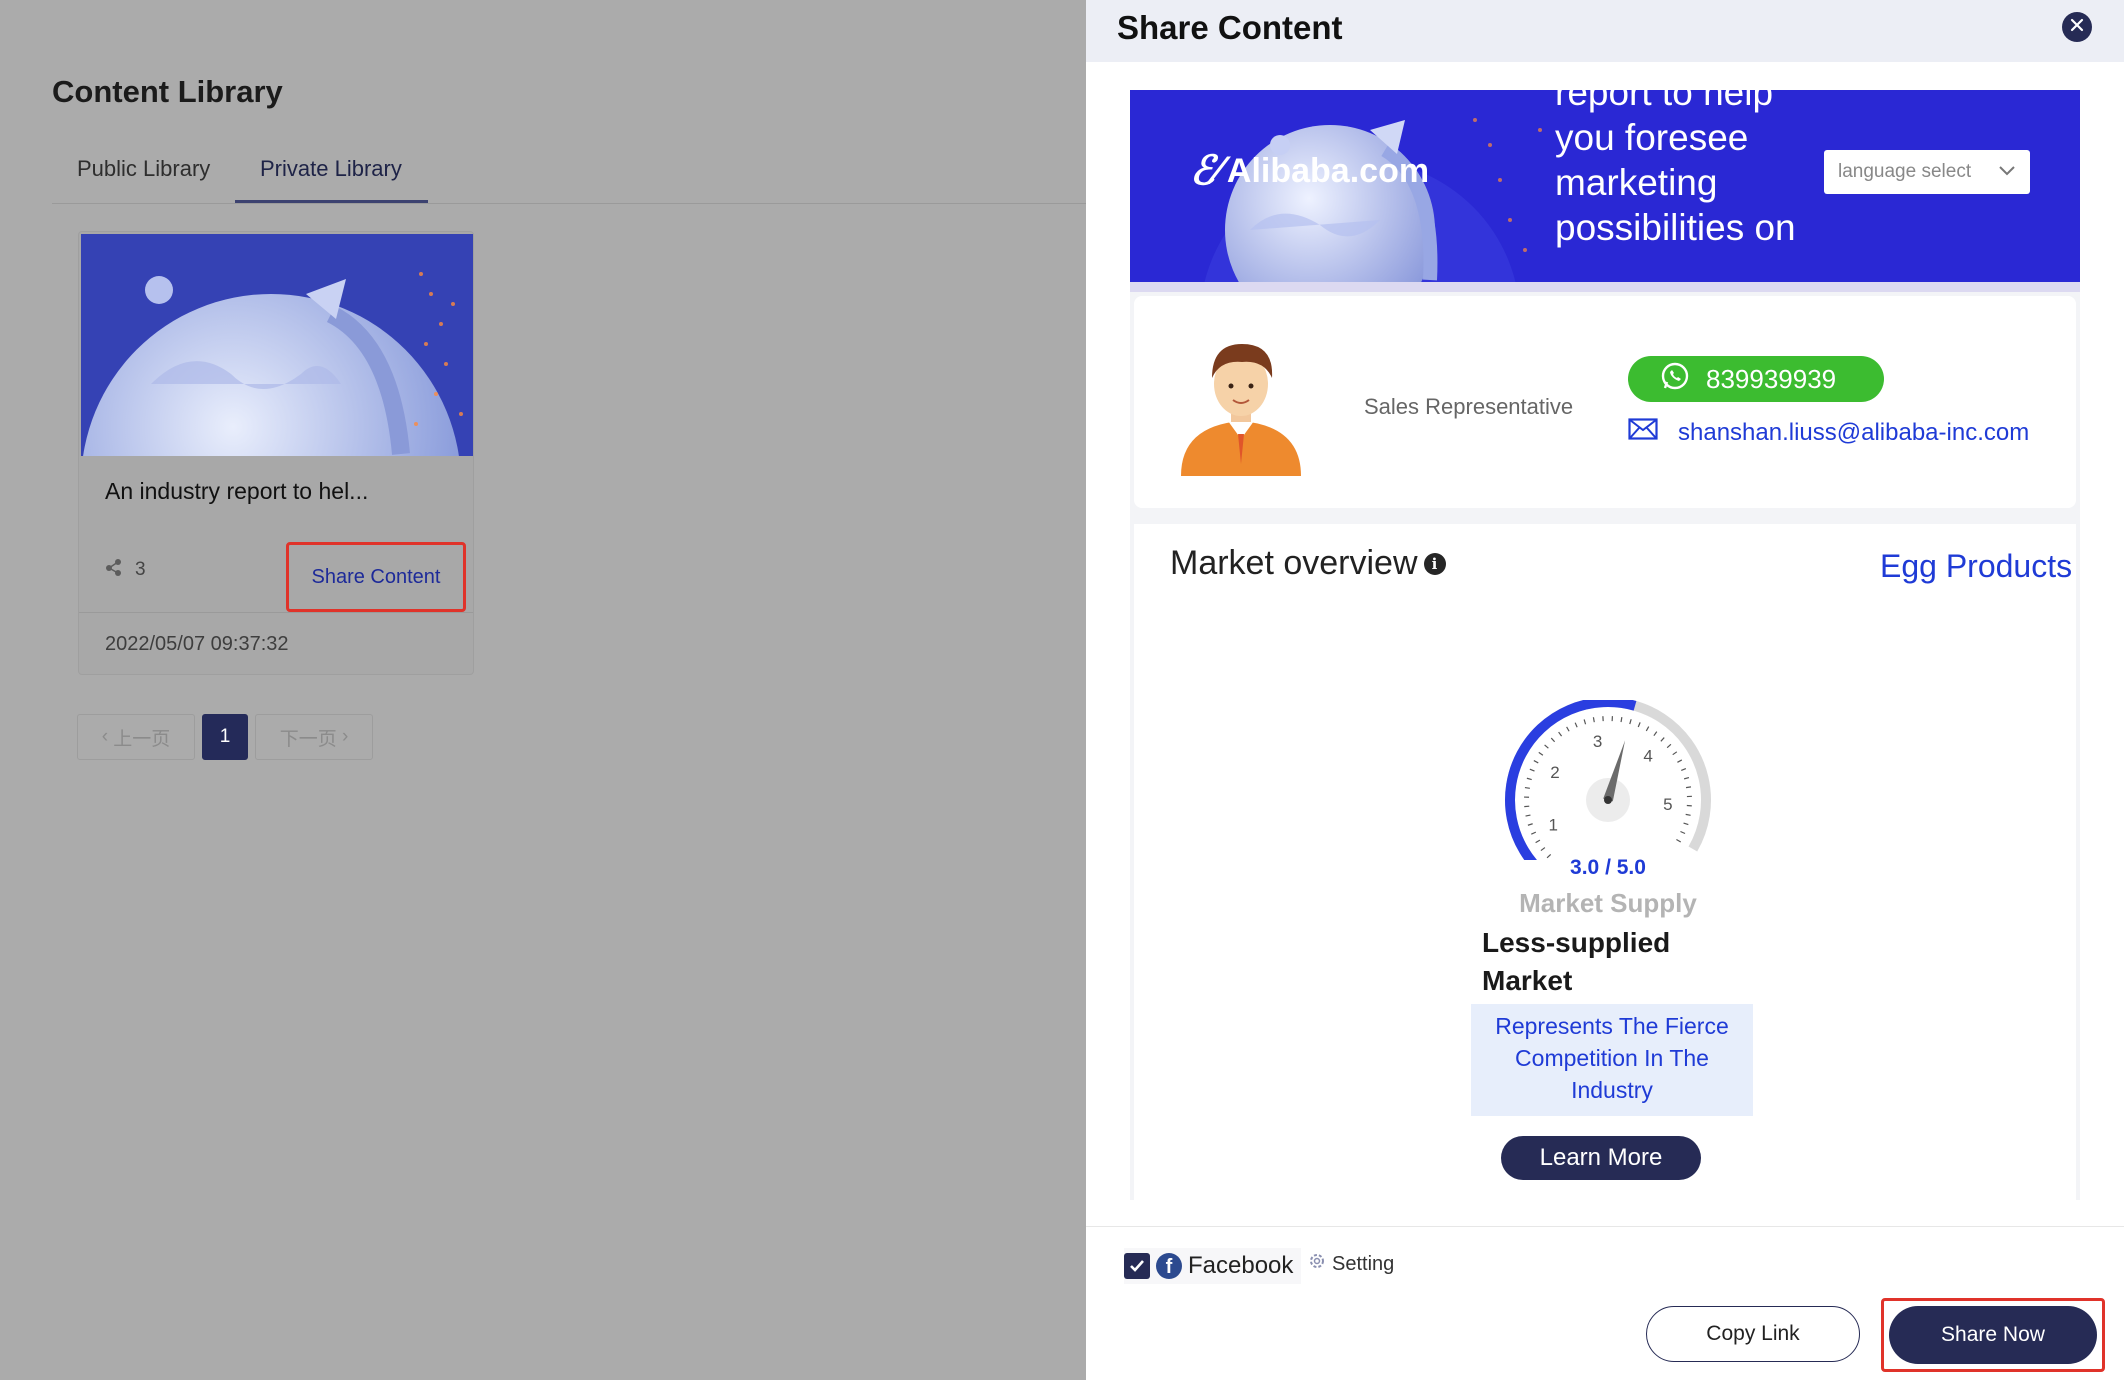 This screenshot has width=2124, height=1380. What do you see at coordinates (225, 737) in the screenshot?
I see `pagination-page-1: 1` at bounding box center [225, 737].